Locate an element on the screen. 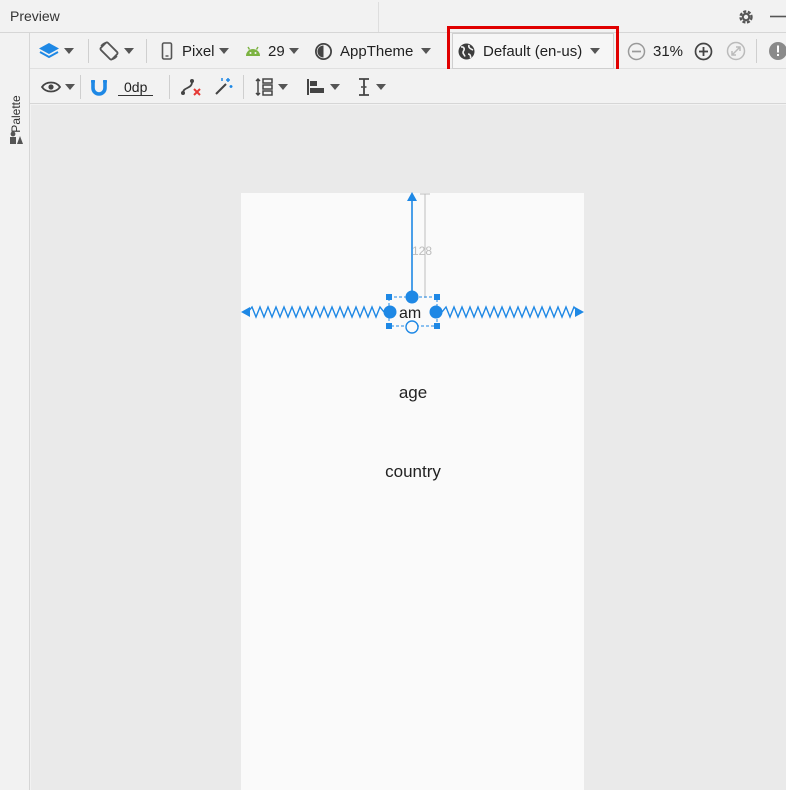 The image size is (786, 790). bottom-anchor-handle is located at coordinates (412, 327).